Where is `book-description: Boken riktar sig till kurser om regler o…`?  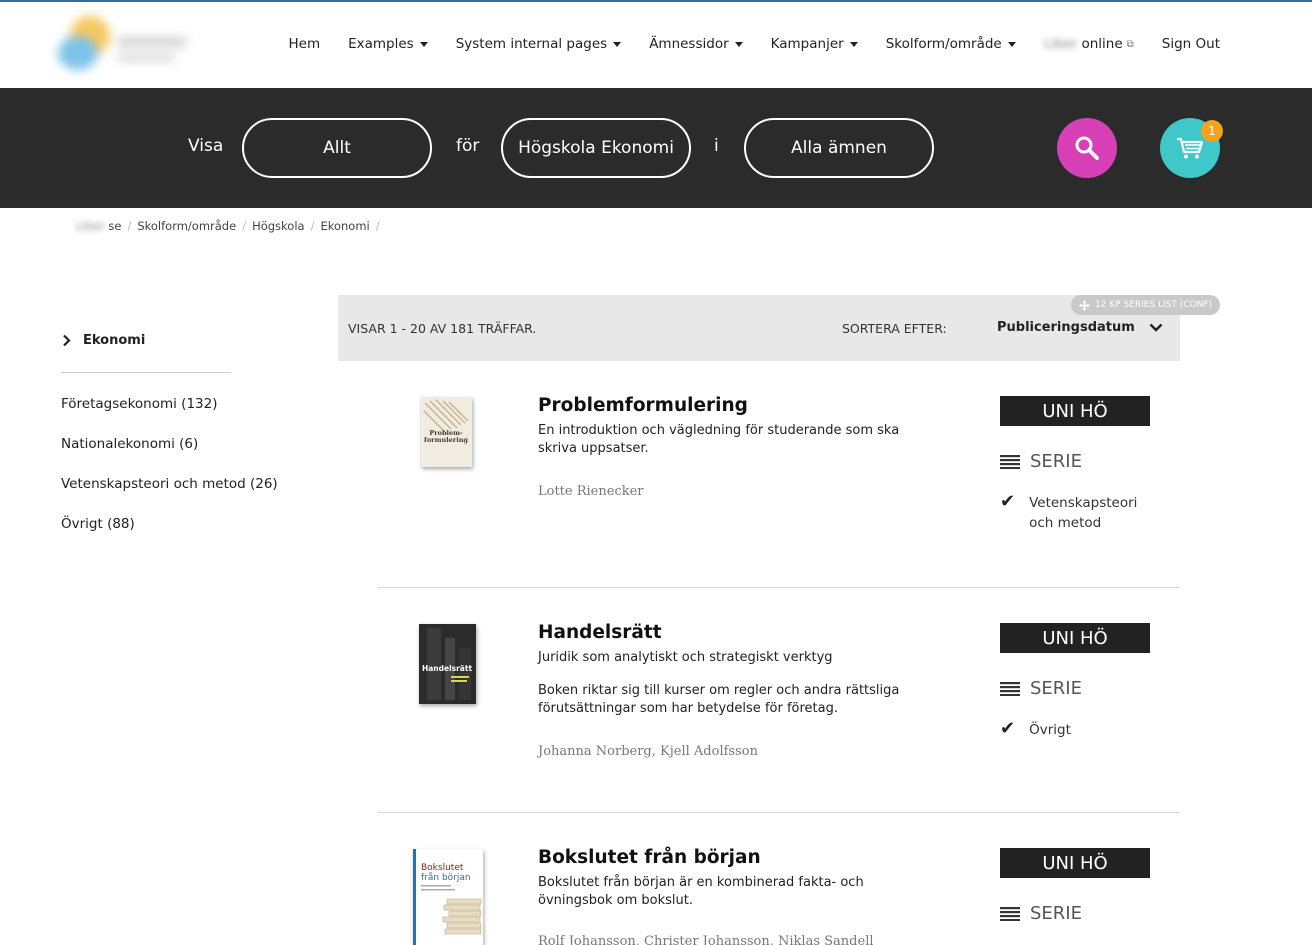 book-description: Boken riktar sig till kurser om regler o… is located at coordinates (719, 699).